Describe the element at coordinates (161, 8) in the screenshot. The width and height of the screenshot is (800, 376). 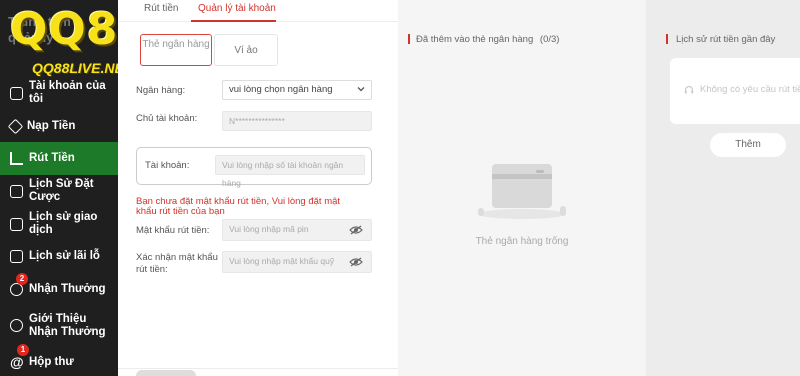
I see `tab-withdraw: Rút tiền` at that location.